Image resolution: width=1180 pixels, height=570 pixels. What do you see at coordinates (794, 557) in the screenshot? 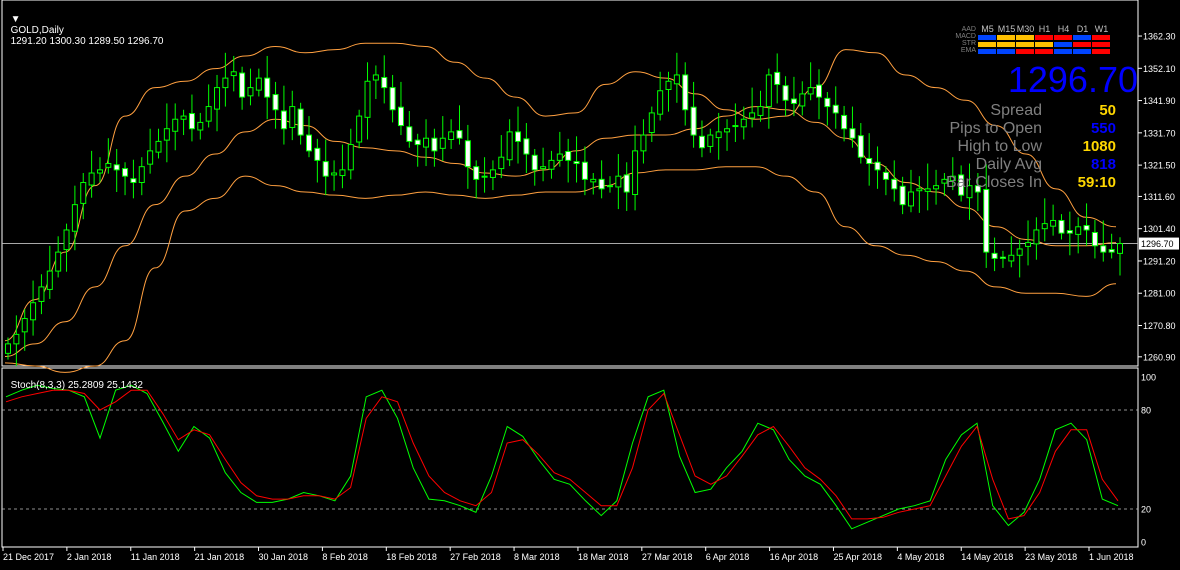
I see `time-tick-label: 16 Apr 2018` at bounding box center [794, 557].